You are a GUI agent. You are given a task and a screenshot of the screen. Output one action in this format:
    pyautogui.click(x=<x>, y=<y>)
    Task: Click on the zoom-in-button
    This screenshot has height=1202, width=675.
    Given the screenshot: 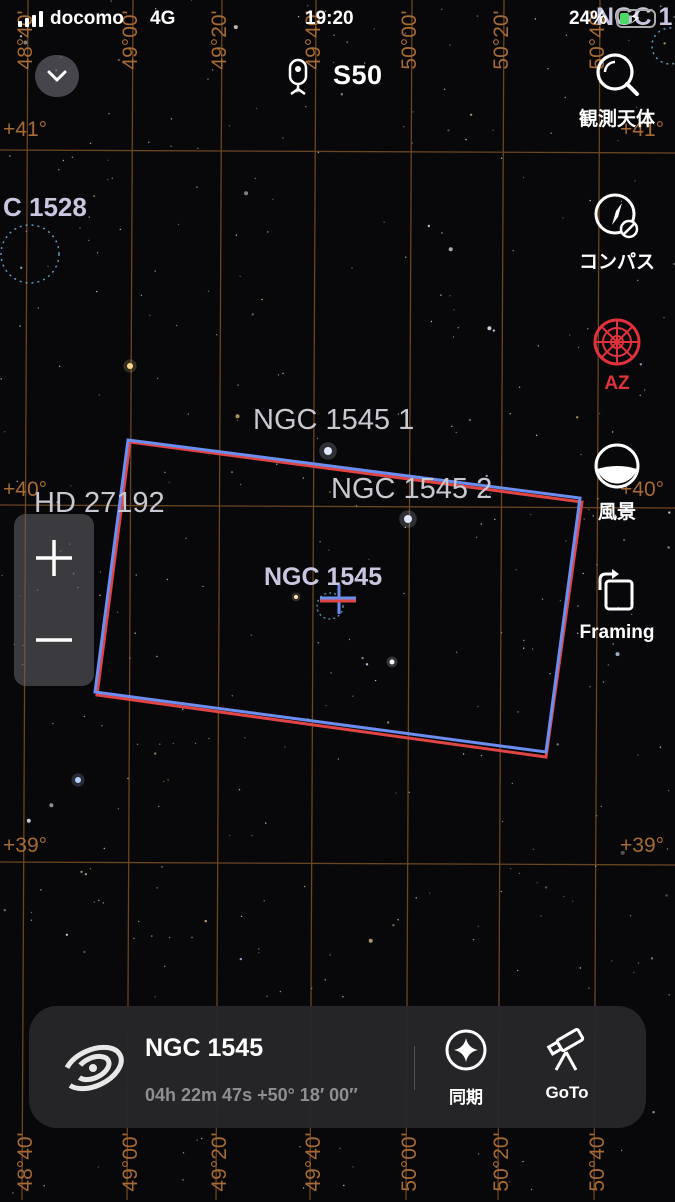 What is the action you would take?
    pyautogui.click(x=54, y=557)
    